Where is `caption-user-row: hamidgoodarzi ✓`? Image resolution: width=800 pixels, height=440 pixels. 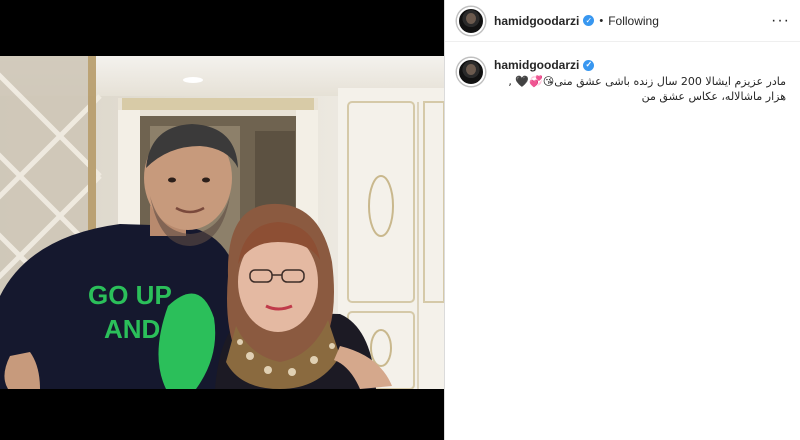
caption-user-row: hamidgoodarzi ✓ is located at coordinates (640, 65).